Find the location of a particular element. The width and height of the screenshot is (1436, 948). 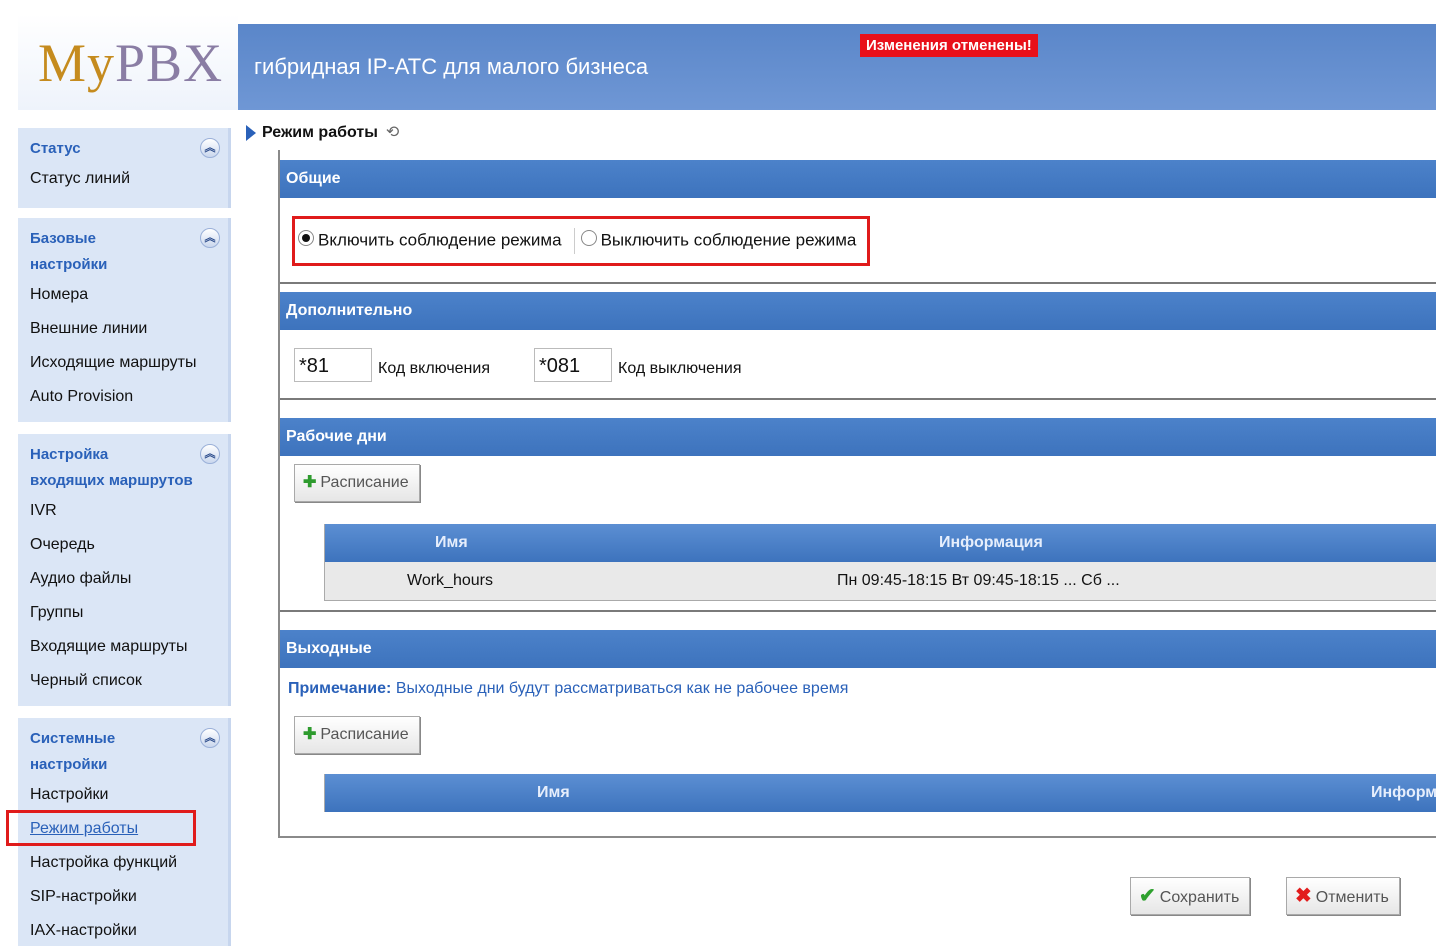

sidebar-item-queue: Очередь is located at coordinates (123, 545).